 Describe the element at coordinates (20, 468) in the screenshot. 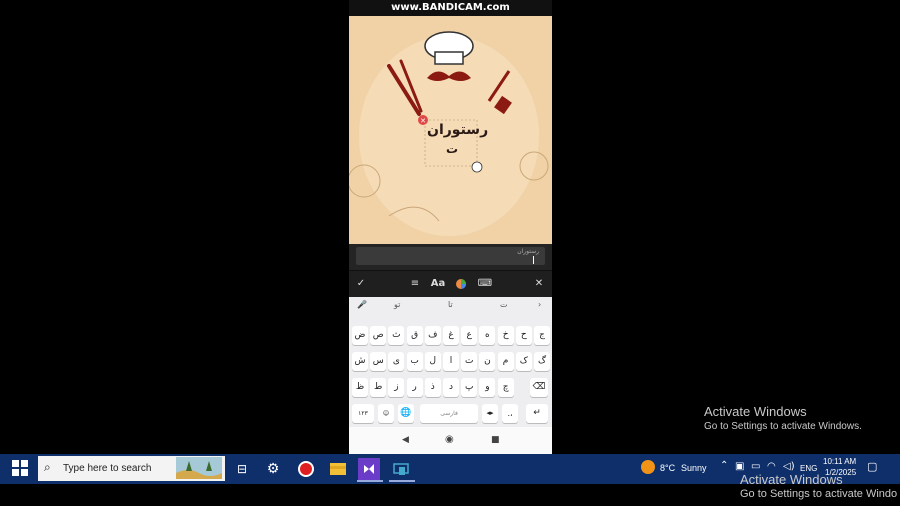

I see `windows-start-icon` at that location.